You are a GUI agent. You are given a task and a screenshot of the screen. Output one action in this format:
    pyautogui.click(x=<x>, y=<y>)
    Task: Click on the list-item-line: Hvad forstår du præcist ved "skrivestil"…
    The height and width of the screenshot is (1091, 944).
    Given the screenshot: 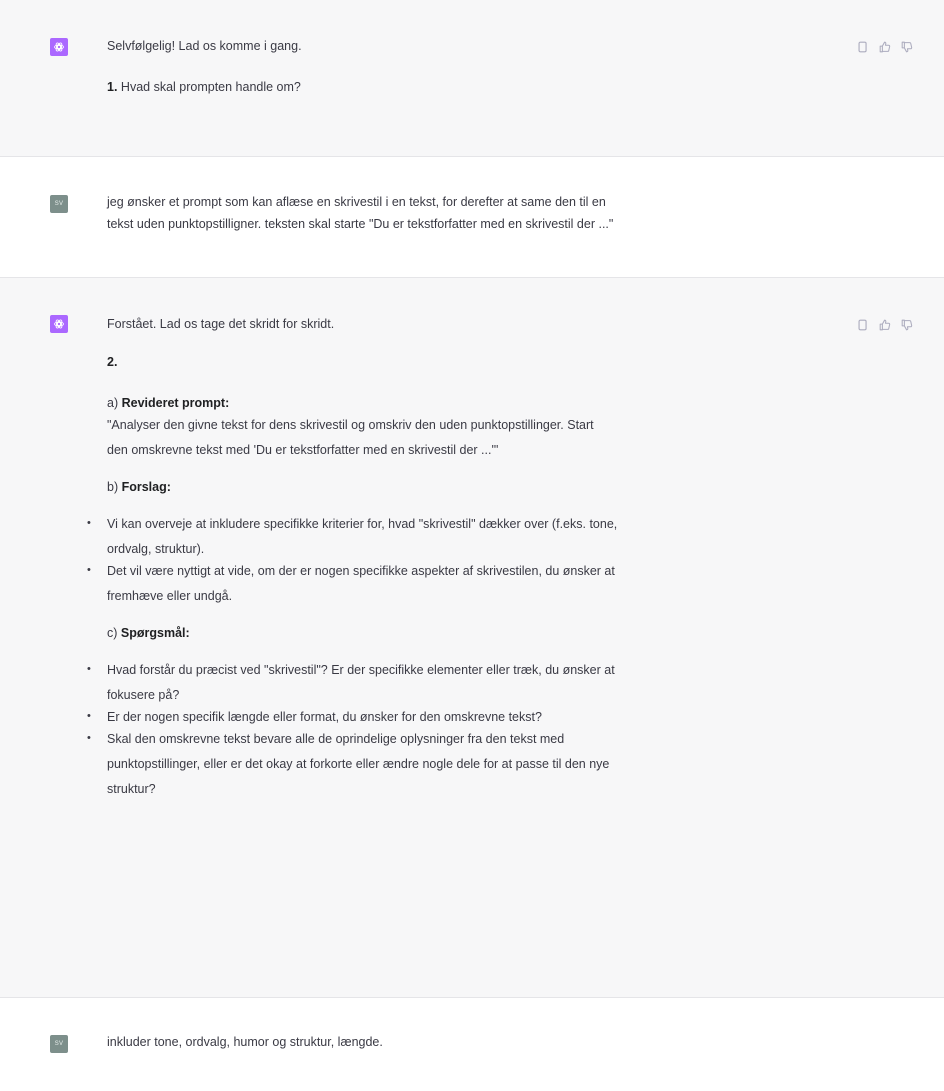 What is the action you would take?
    pyautogui.click(x=361, y=670)
    